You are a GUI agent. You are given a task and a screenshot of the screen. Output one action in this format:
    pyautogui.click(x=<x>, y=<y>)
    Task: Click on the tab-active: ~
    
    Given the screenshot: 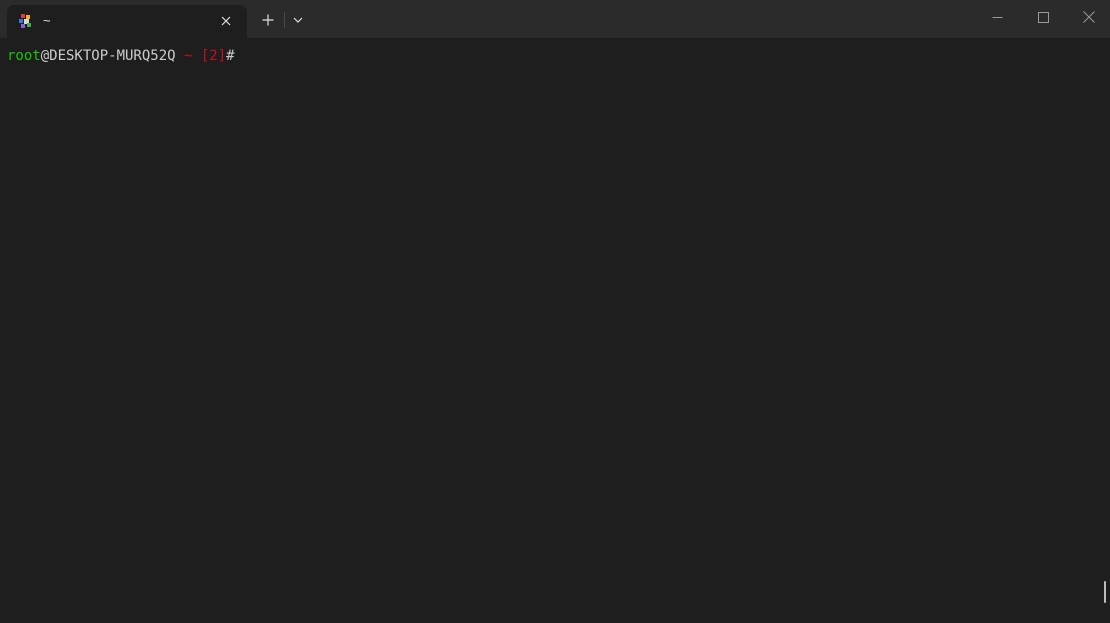 What is the action you would take?
    pyautogui.click(x=127, y=21)
    